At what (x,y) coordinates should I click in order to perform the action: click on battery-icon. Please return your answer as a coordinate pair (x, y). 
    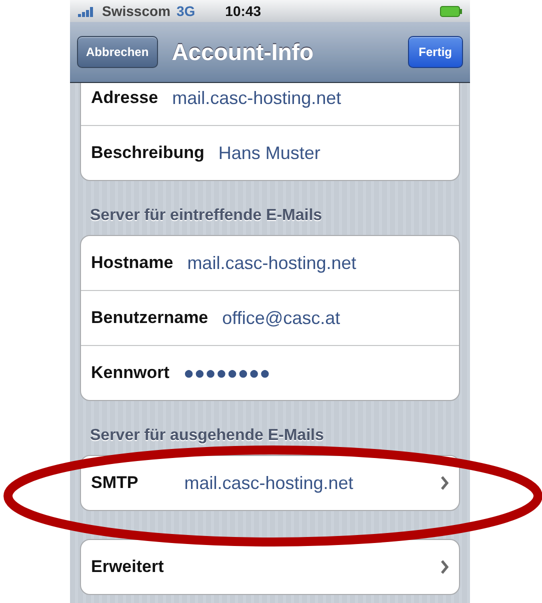
    Looking at the image, I should click on (451, 11).